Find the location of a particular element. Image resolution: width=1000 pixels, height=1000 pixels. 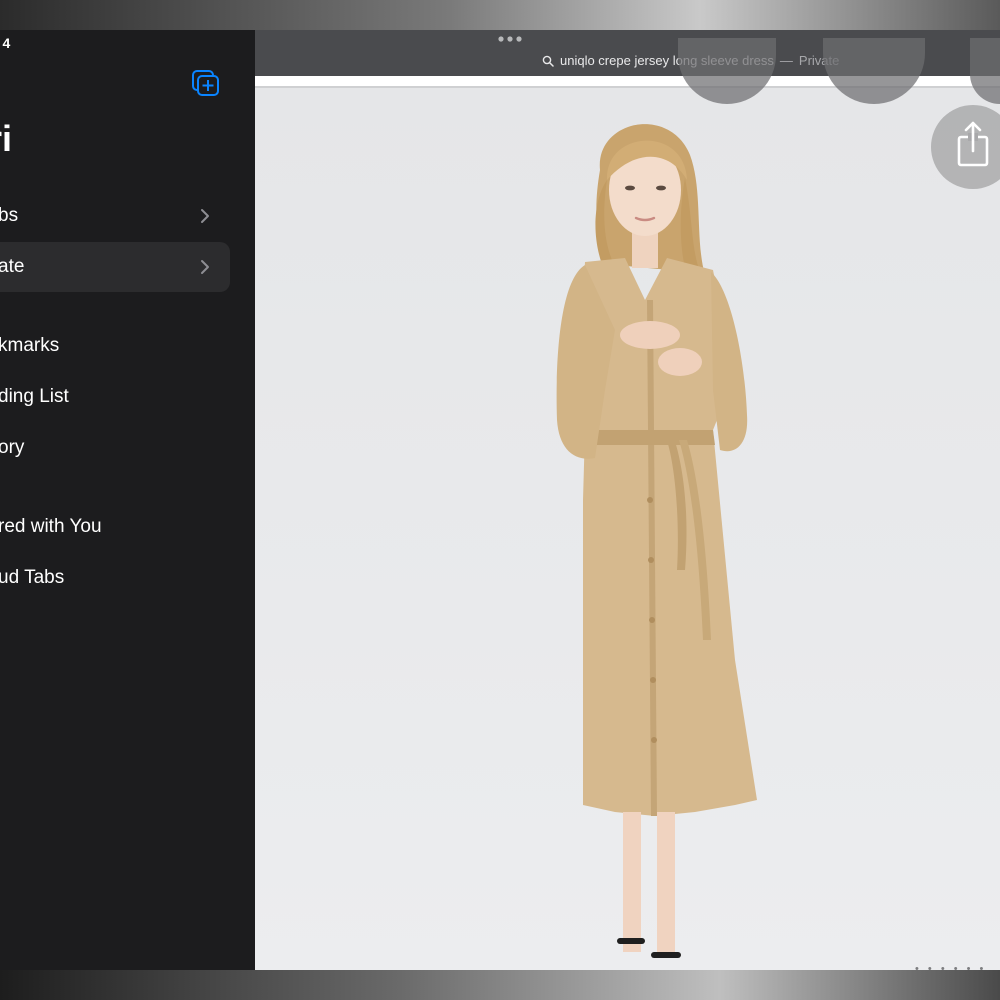

sidebar-item-label: ding List is located at coordinates (34, 396).